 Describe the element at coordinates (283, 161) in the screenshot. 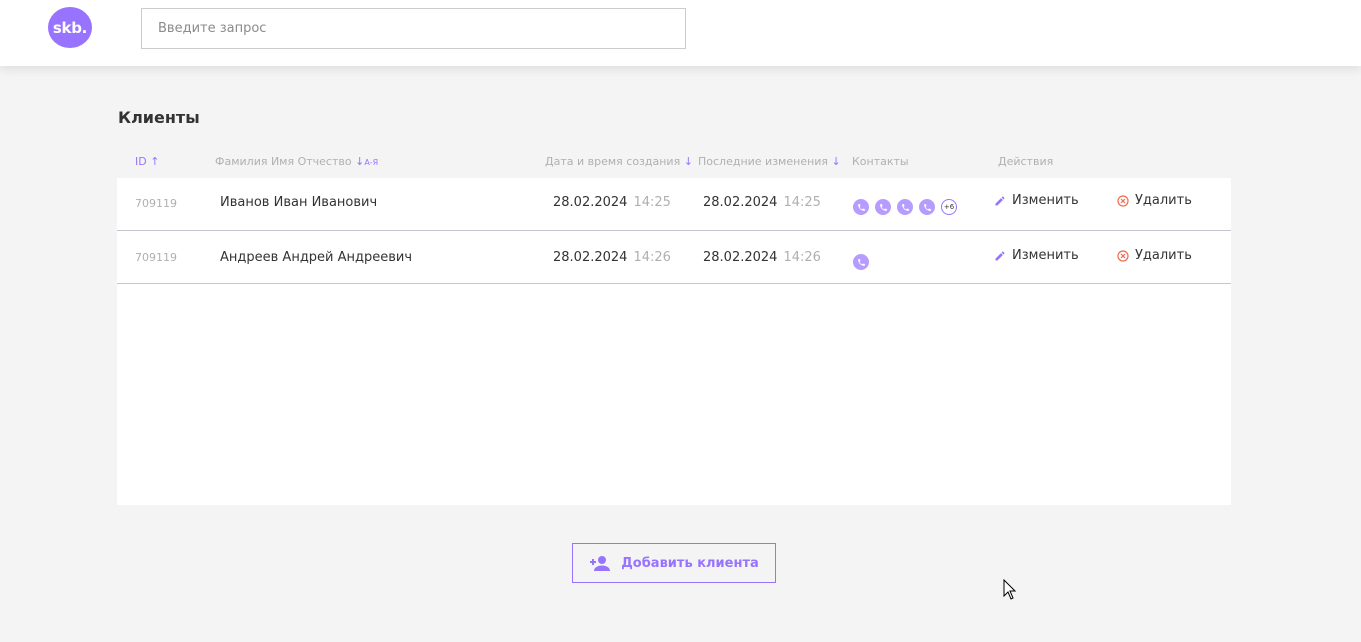

I see `column-header-fio-label: Фамилия Имя Отчество` at that location.